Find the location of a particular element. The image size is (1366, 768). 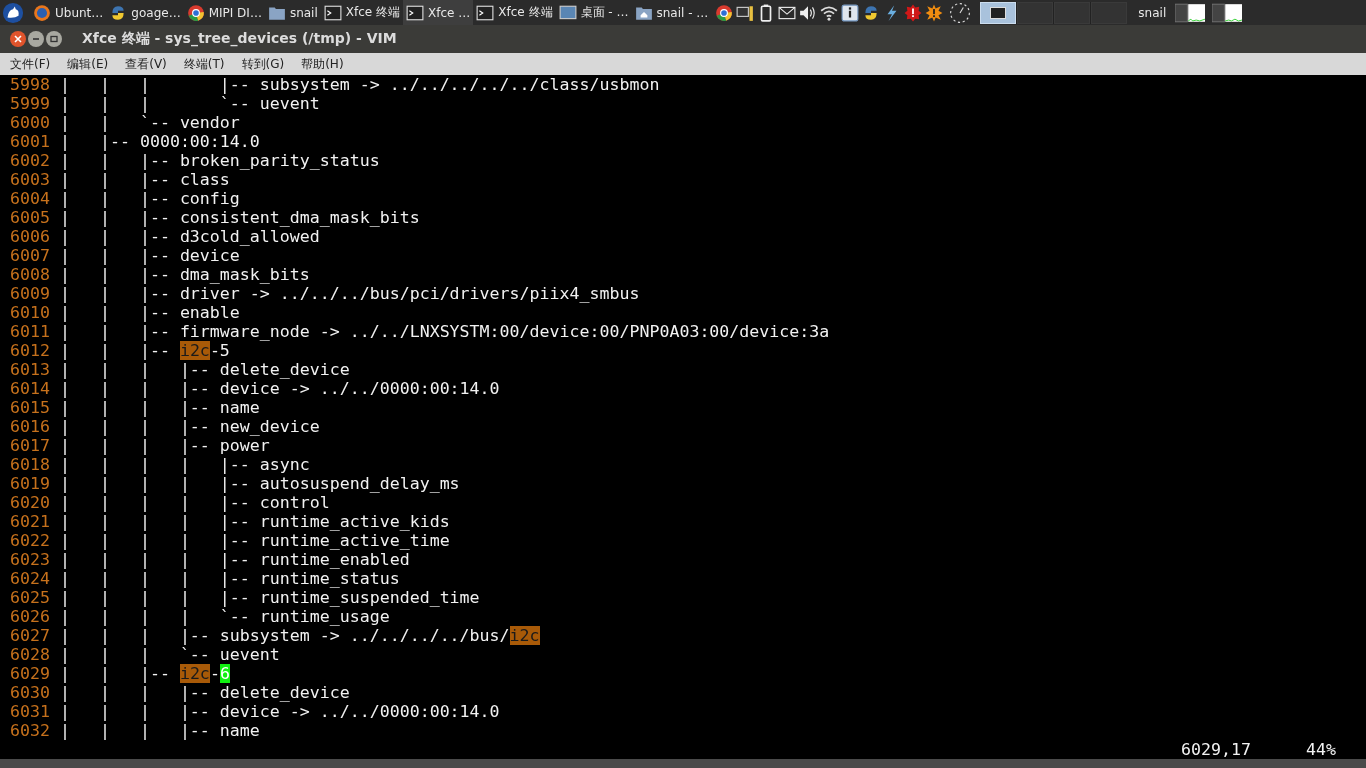

menu-item: 转到(G) is located at coordinates (263, 64).